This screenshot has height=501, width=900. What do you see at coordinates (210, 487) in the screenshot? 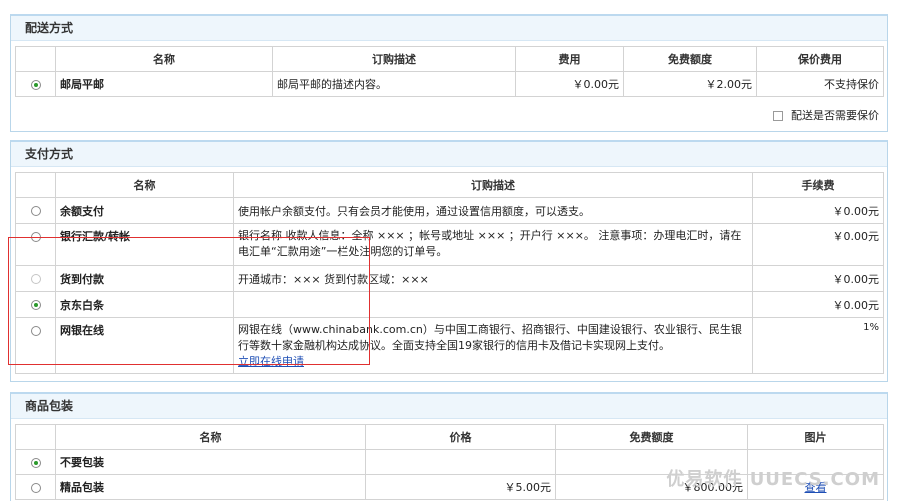
I see `packaging-name: 精品包装` at bounding box center [210, 487].